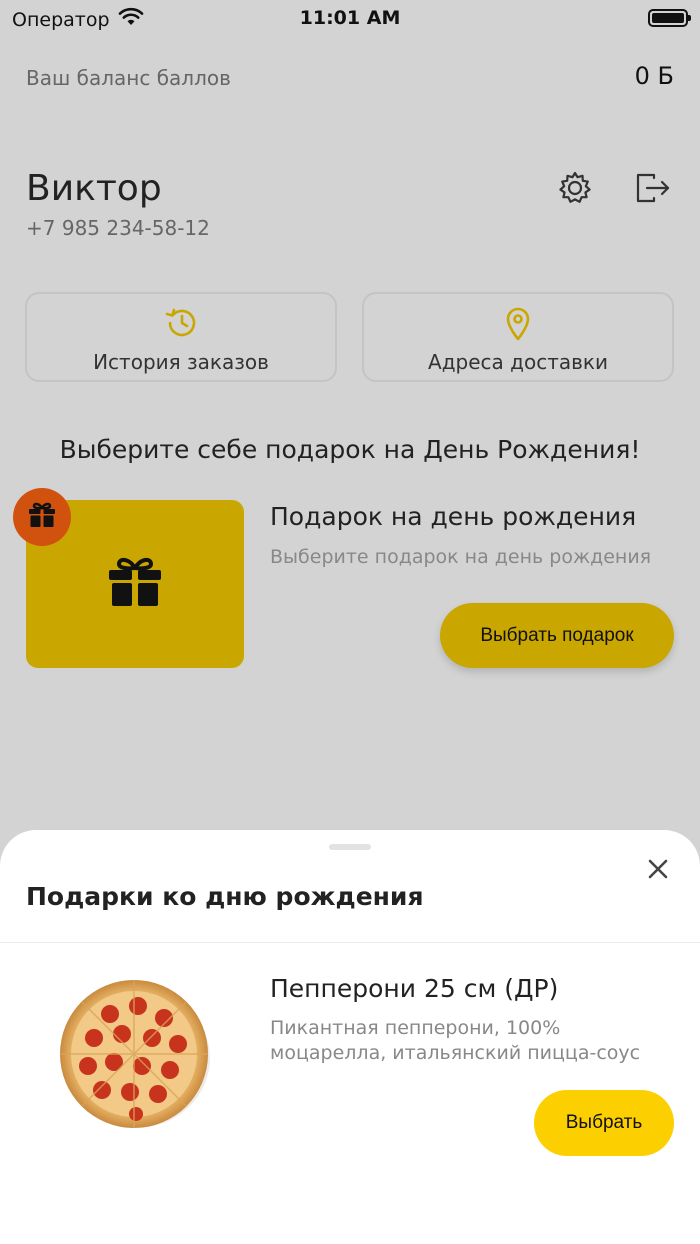 This screenshot has width=700, height=1244. I want to click on location-pin-icon, so click(518, 323).